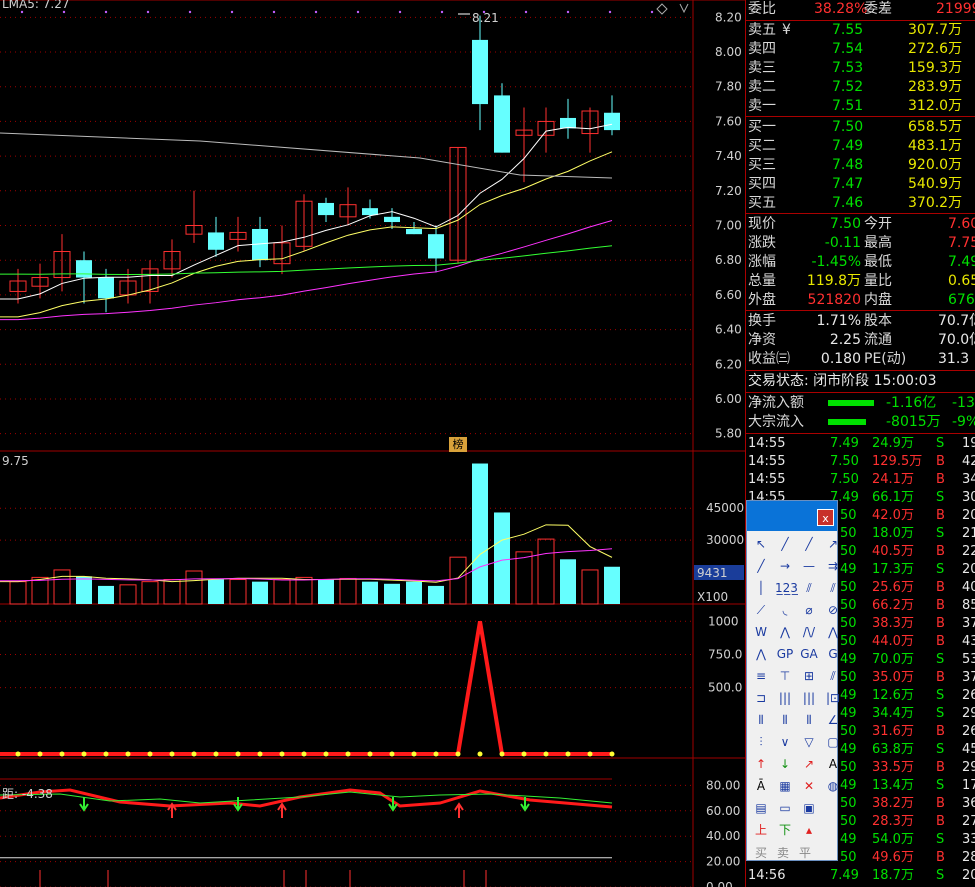 Image resolution: width=975 pixels, height=887 pixels. What do you see at coordinates (860, 281) in the screenshot?
I see `stat-row: 总量 119.8万量比 0.65` at bounding box center [860, 281].